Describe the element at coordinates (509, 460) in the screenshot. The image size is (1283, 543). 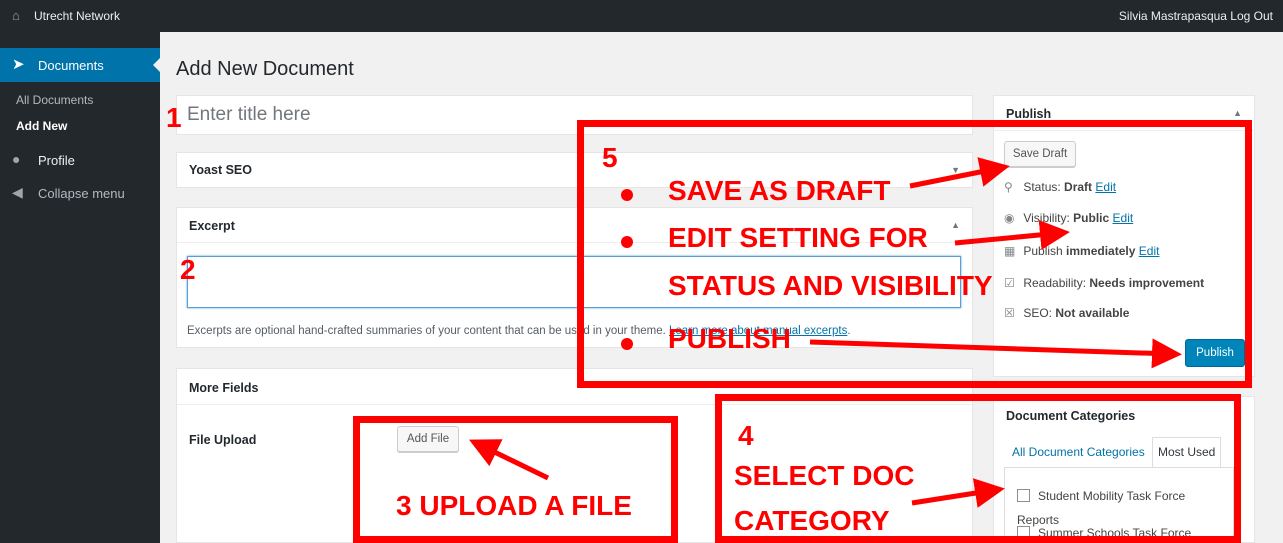
I see `arrow-to-add-file` at that location.